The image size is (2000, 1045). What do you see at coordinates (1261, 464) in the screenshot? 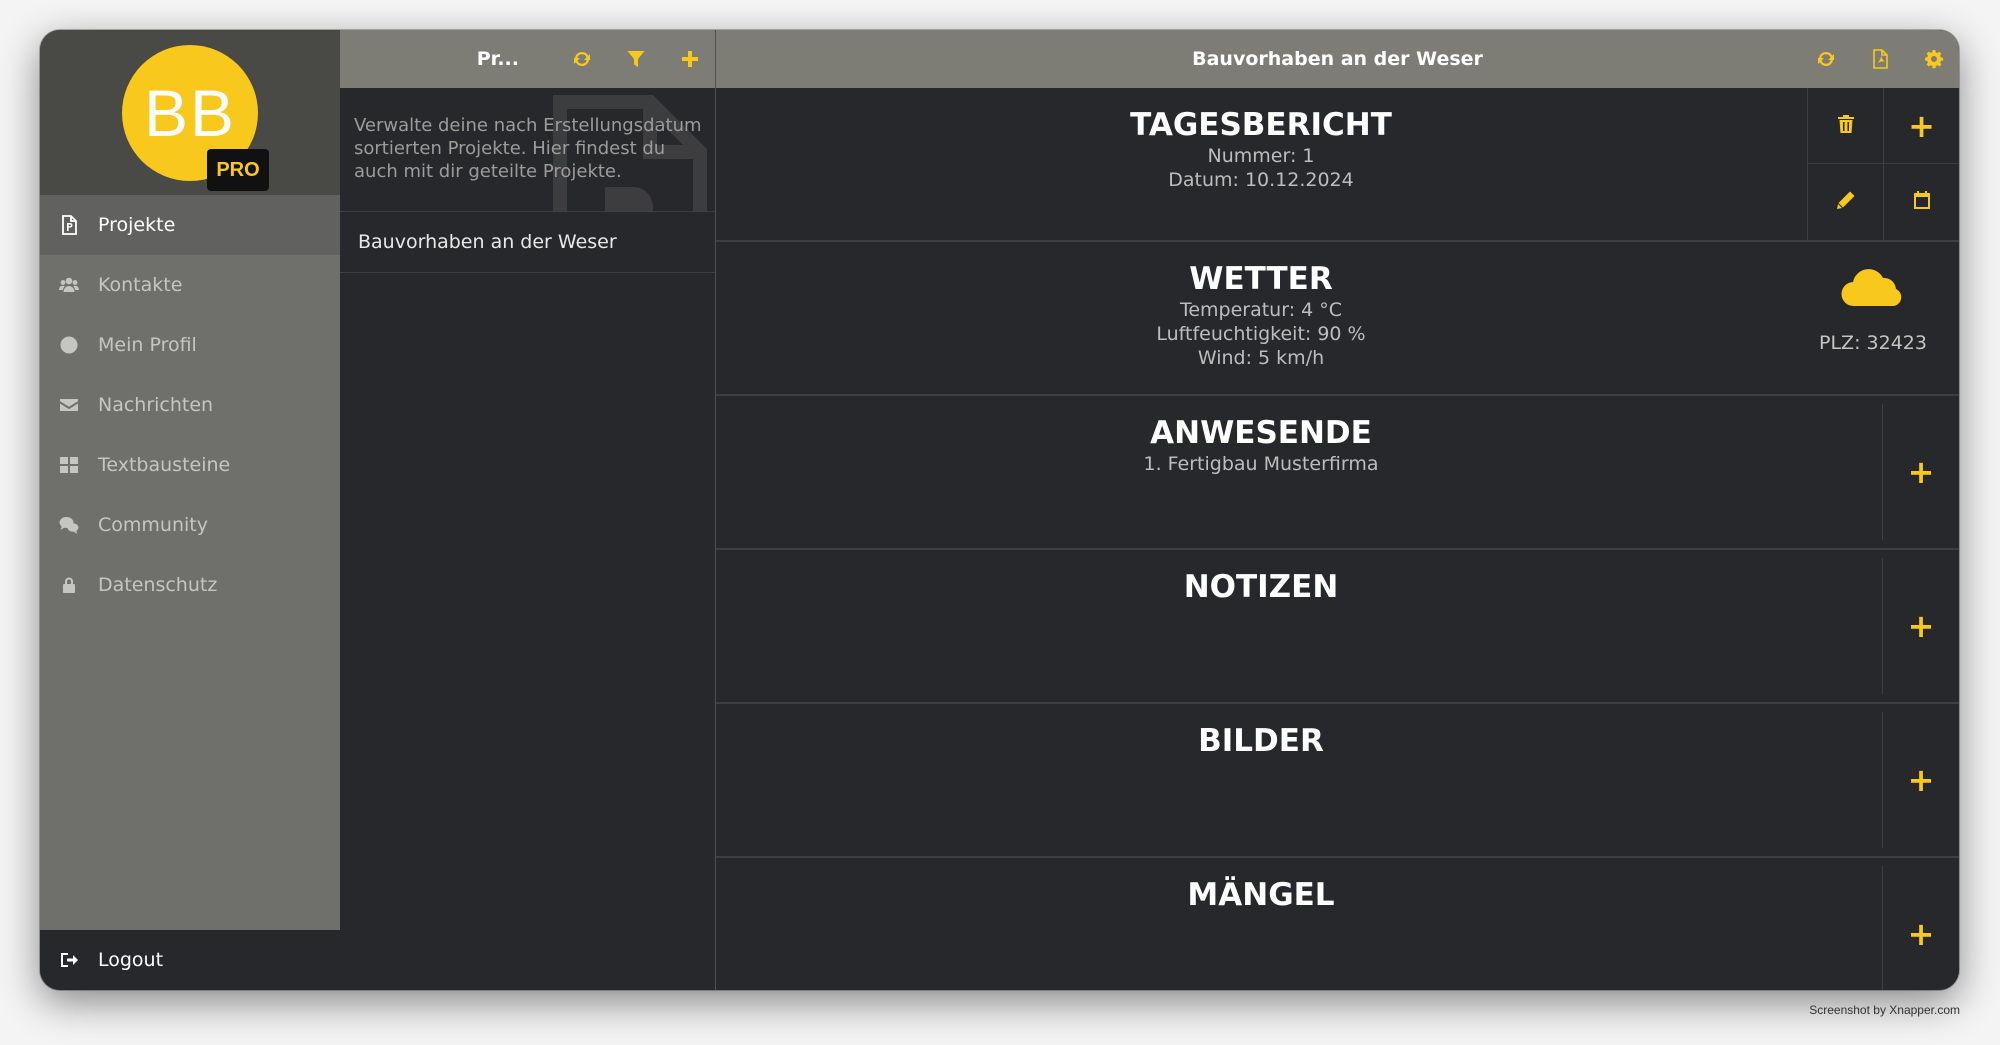
I see `attendee-item: 1. Fertigbau Musterfirma` at bounding box center [1261, 464].